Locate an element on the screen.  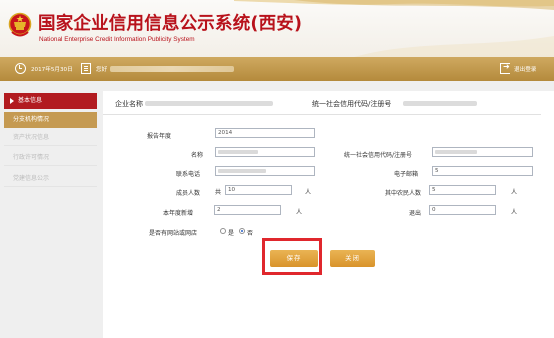
phone-field is located at coordinates (265, 171).